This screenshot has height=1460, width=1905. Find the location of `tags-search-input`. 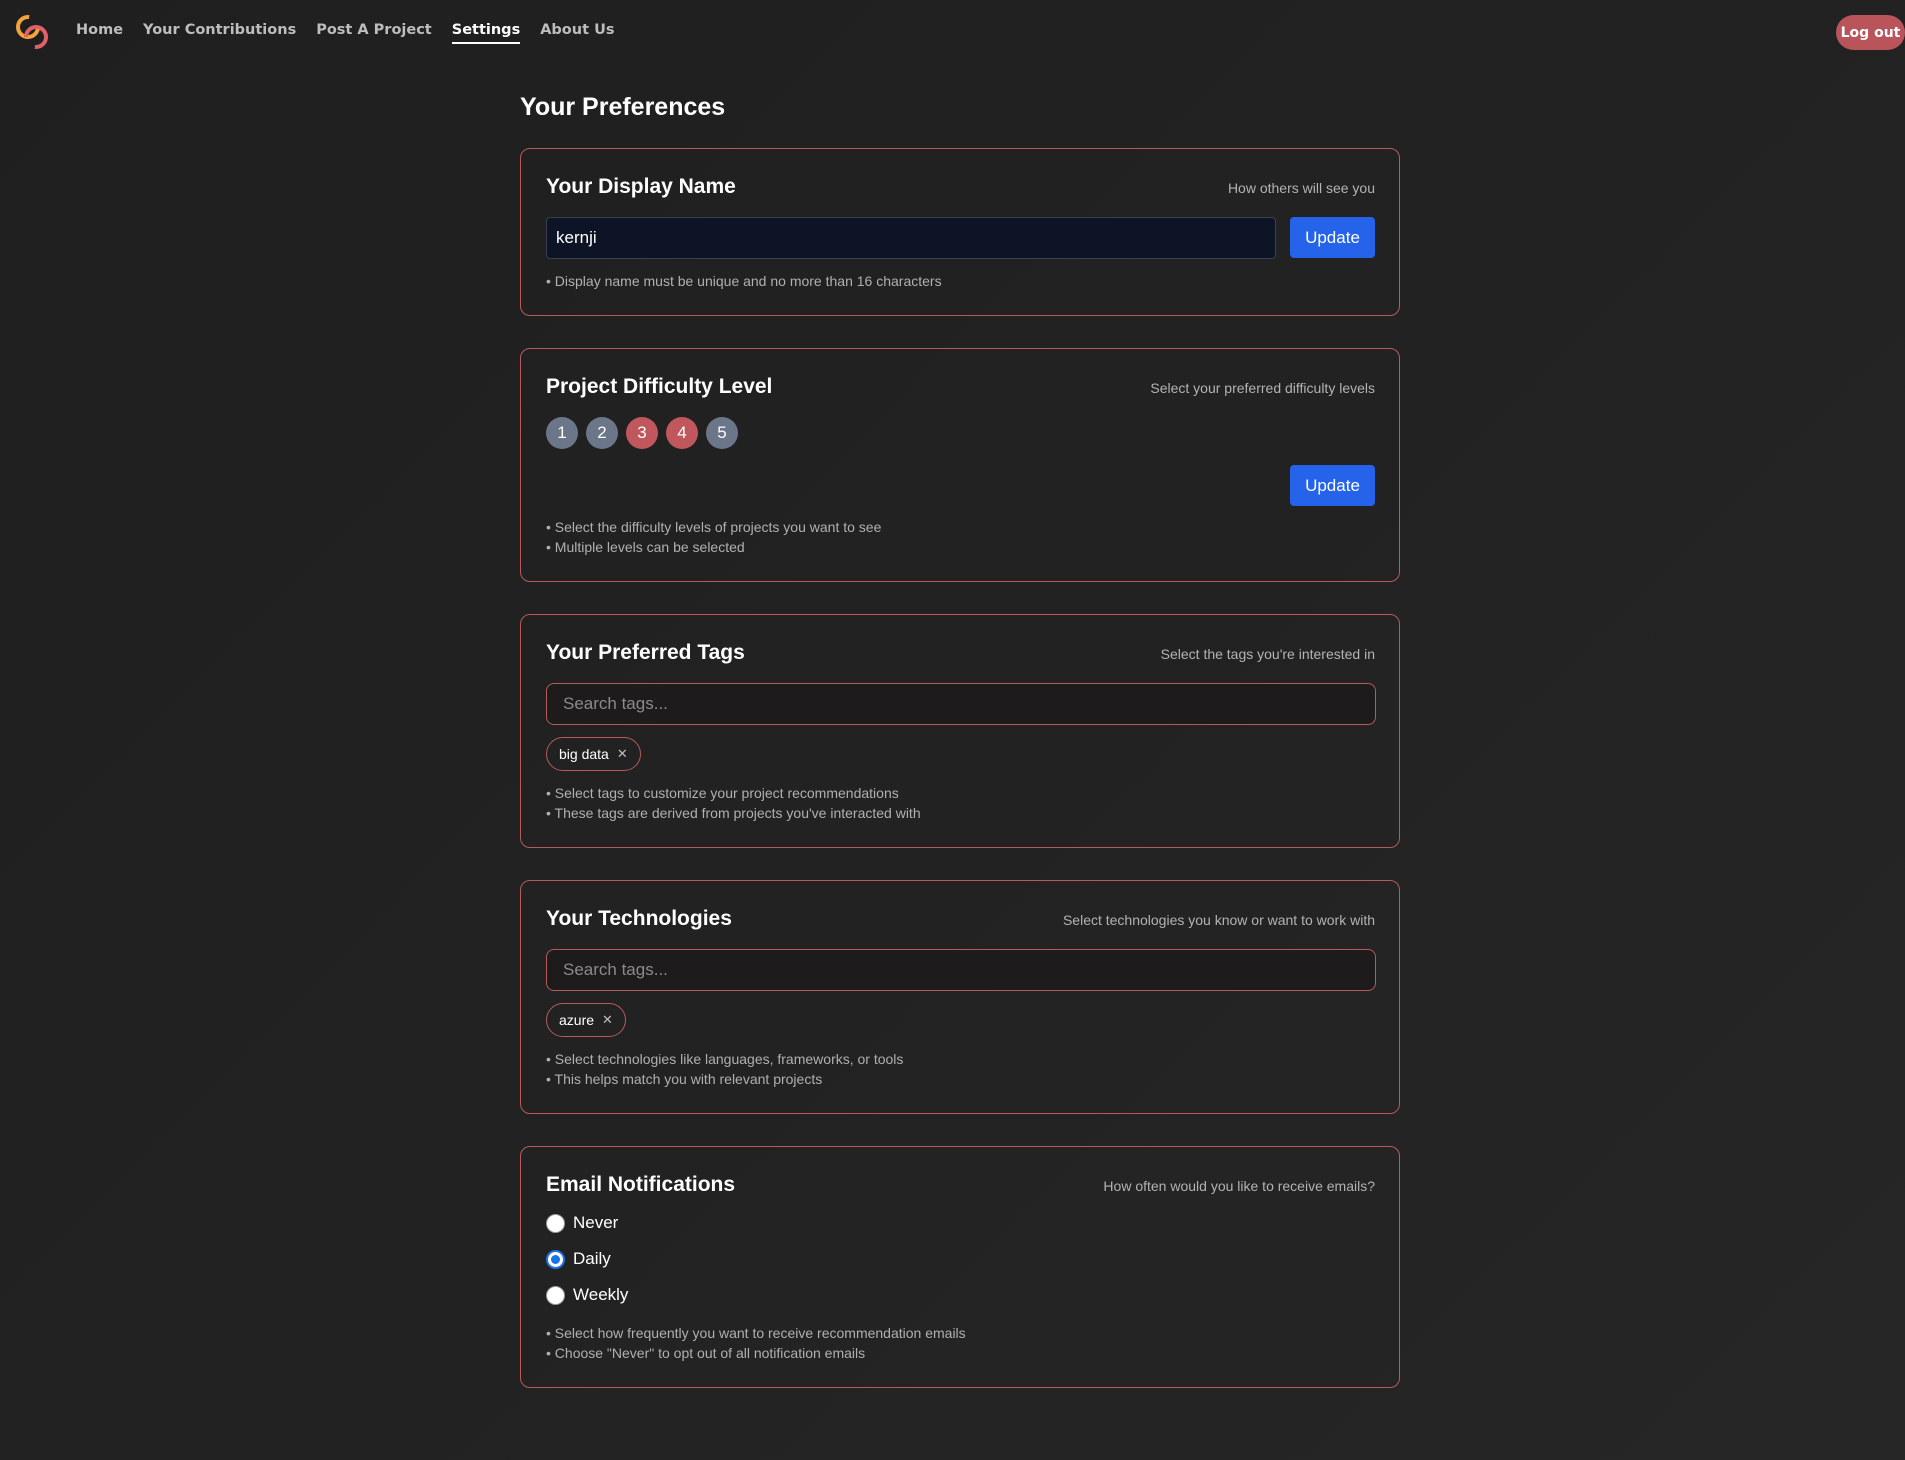

tags-search-input is located at coordinates (961, 704).